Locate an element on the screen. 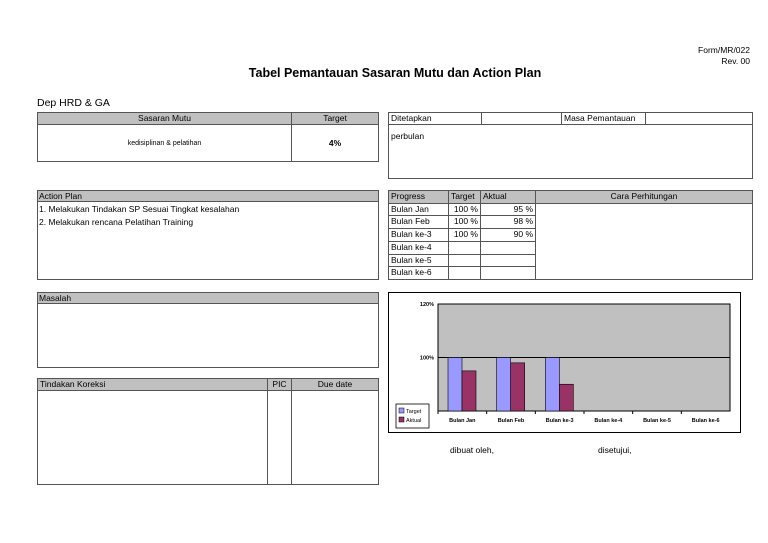 This screenshot has width=768, height=543. x-tick-label: Bulan ke-6 is located at coordinates (706, 421).